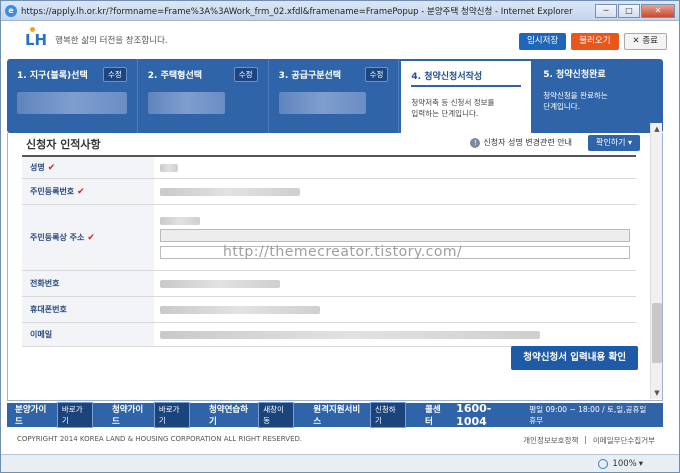 This screenshot has height=473, width=680. Describe the element at coordinates (340, 40) in the screenshot. I see `page-header: LH 행복한 삶의 터전을 창조합니다. 임시저장 불러오기 ✕ 종료` at that location.